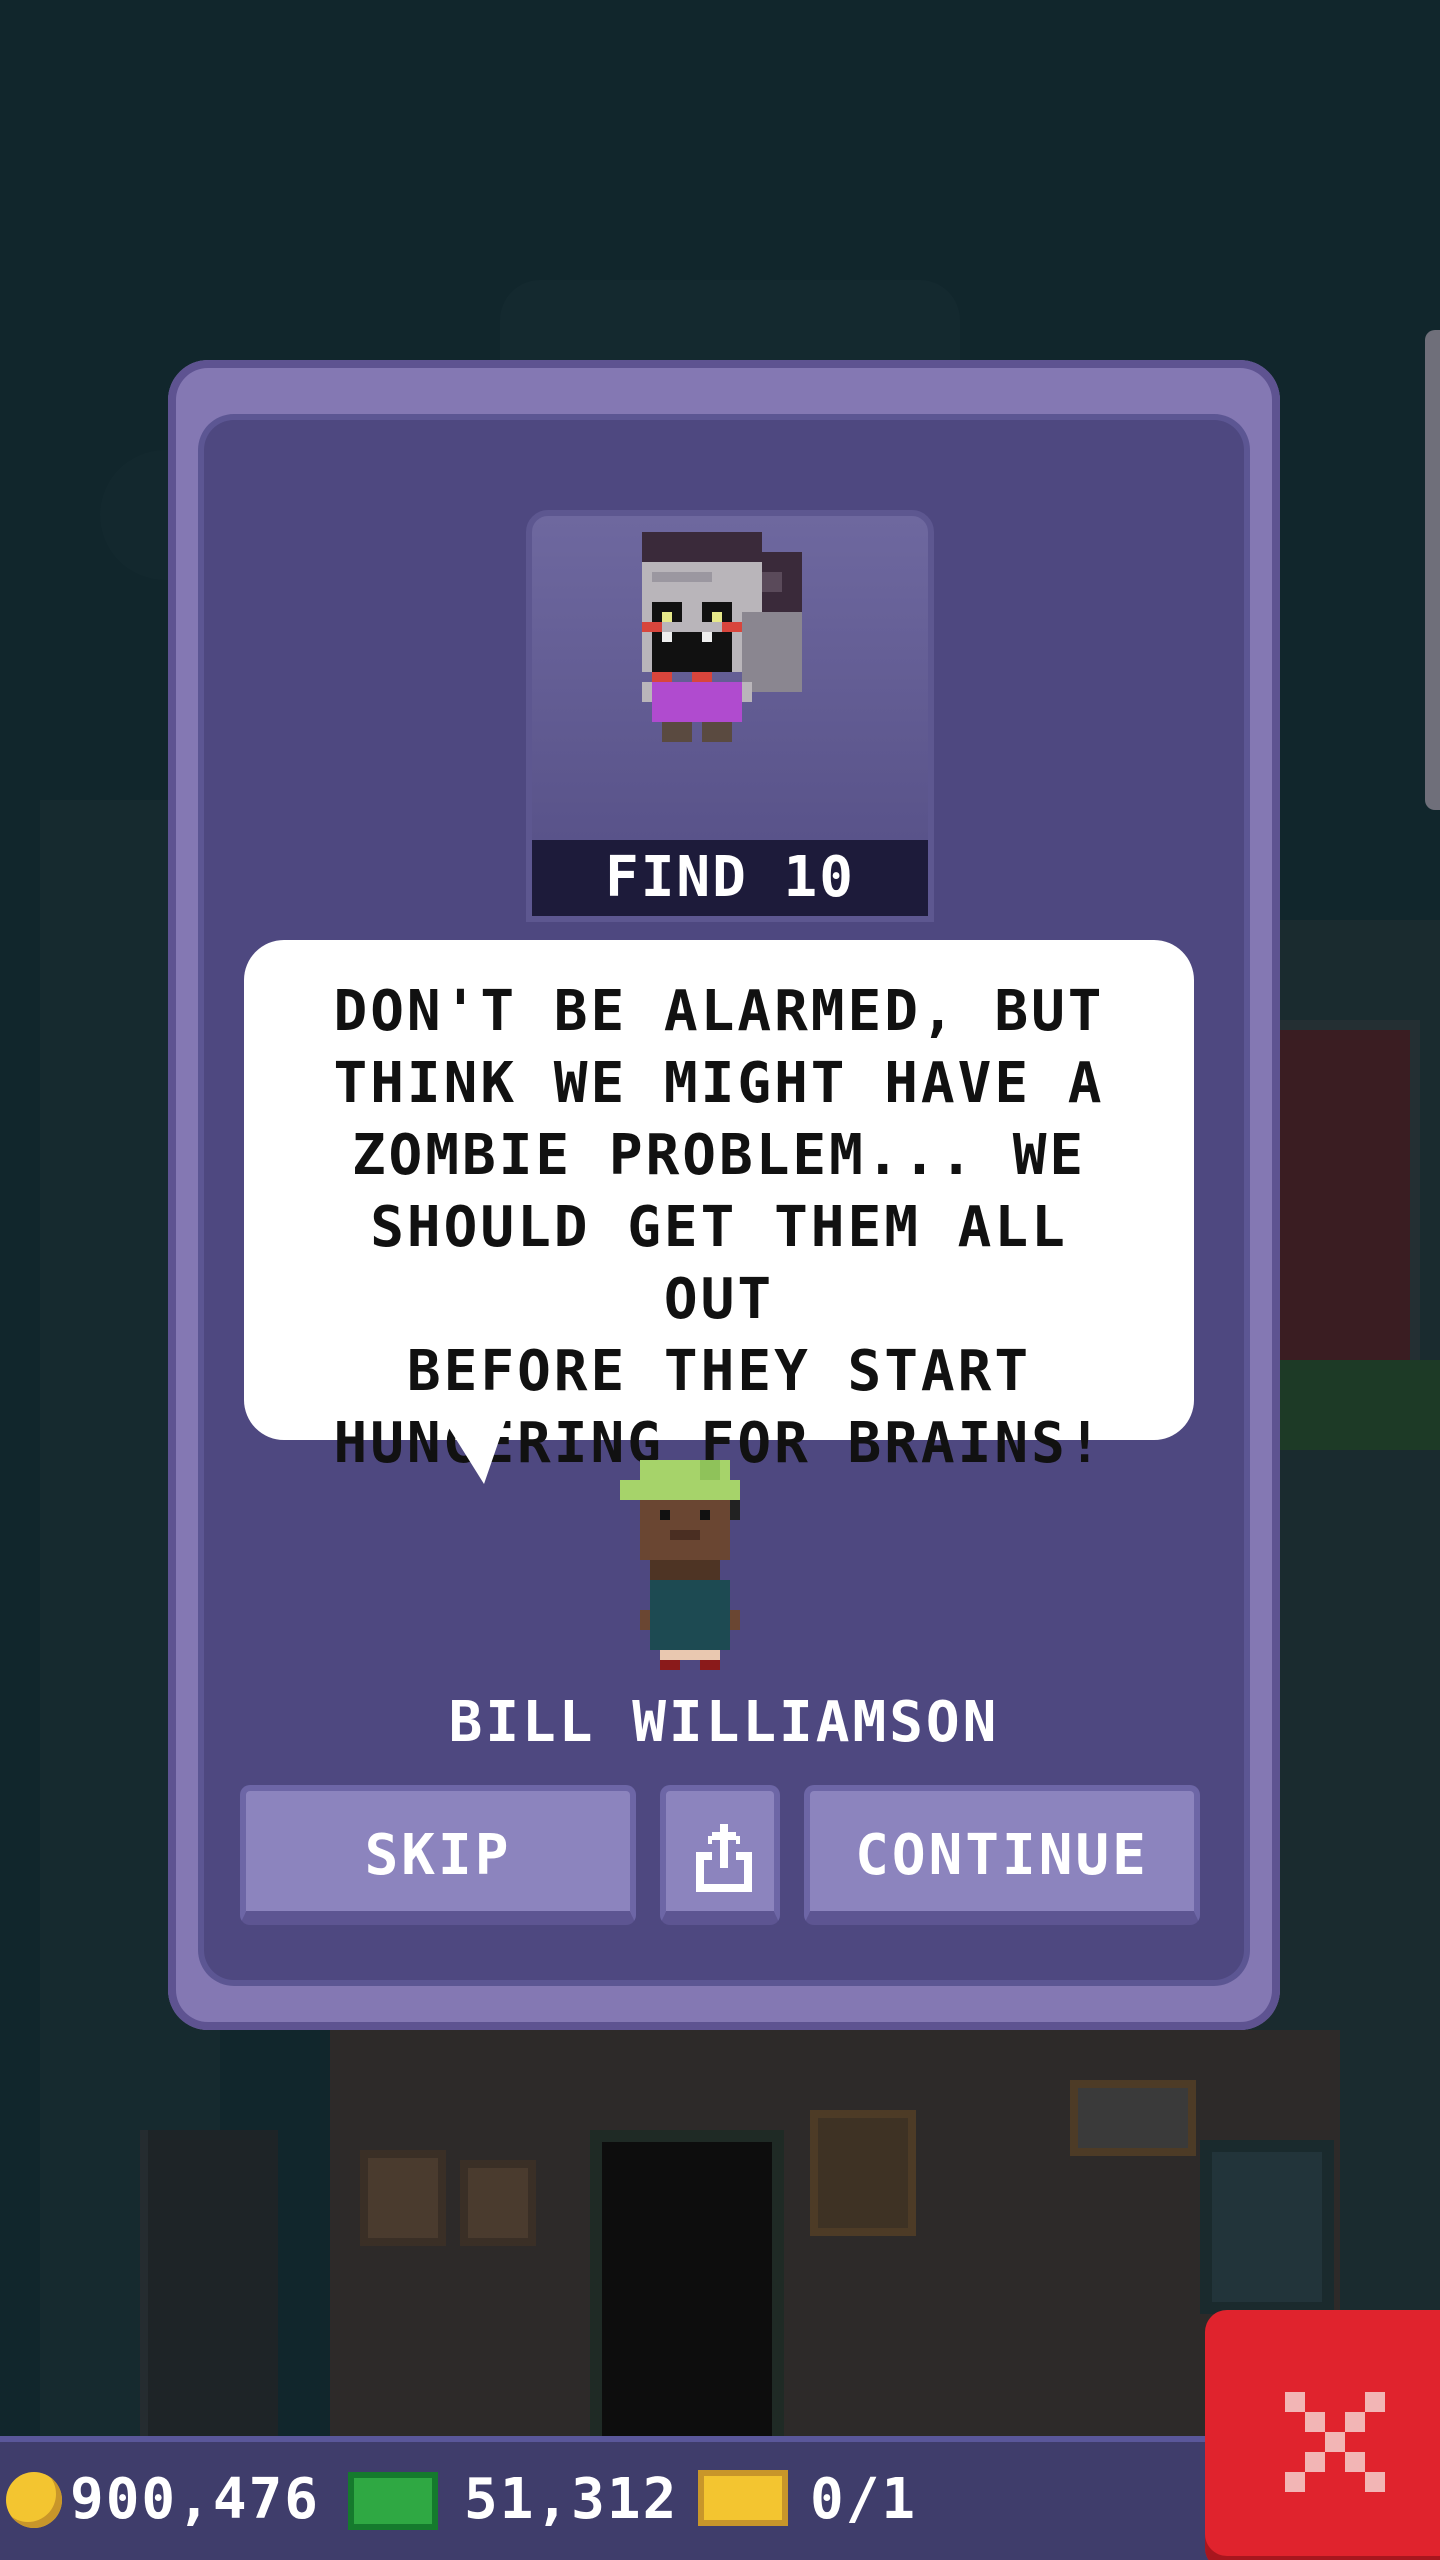 This screenshot has height=2560, width=1440. I want to click on zombie-icon, so click(722, 637).